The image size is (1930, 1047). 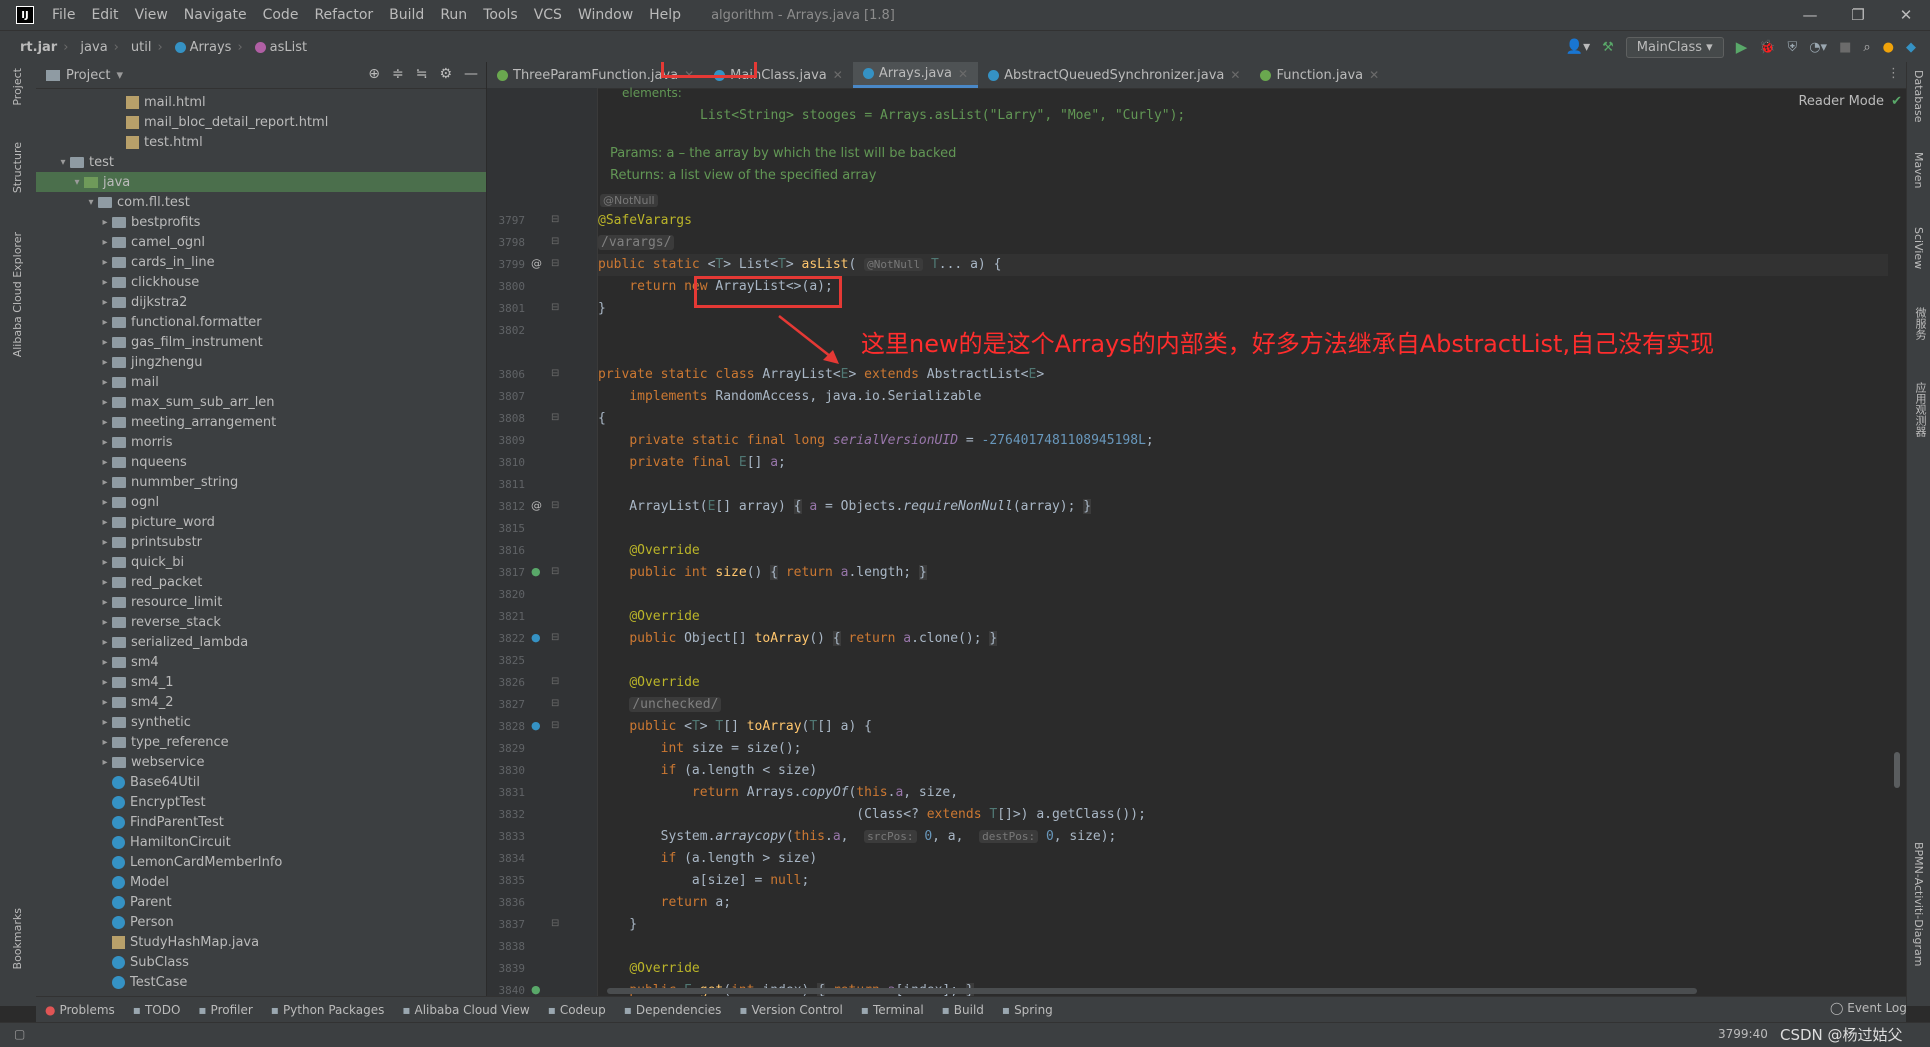 What do you see at coordinates (261, 302) in the screenshot?
I see `tree-item: ▸ dijkstra2` at bounding box center [261, 302].